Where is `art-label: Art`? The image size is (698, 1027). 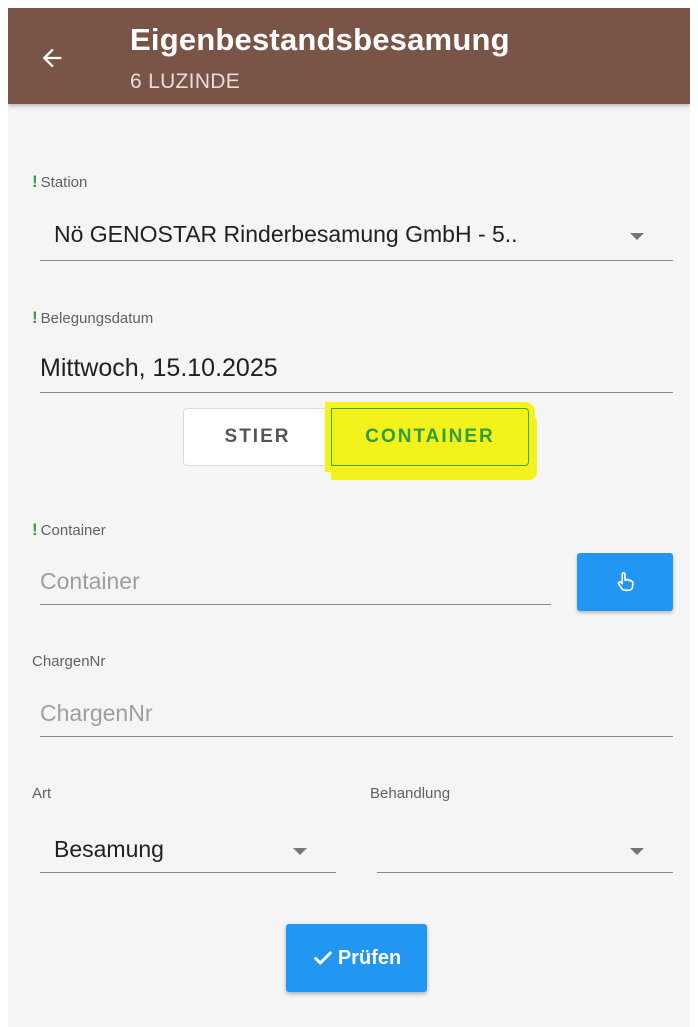
art-label: Art is located at coordinates (42, 793).